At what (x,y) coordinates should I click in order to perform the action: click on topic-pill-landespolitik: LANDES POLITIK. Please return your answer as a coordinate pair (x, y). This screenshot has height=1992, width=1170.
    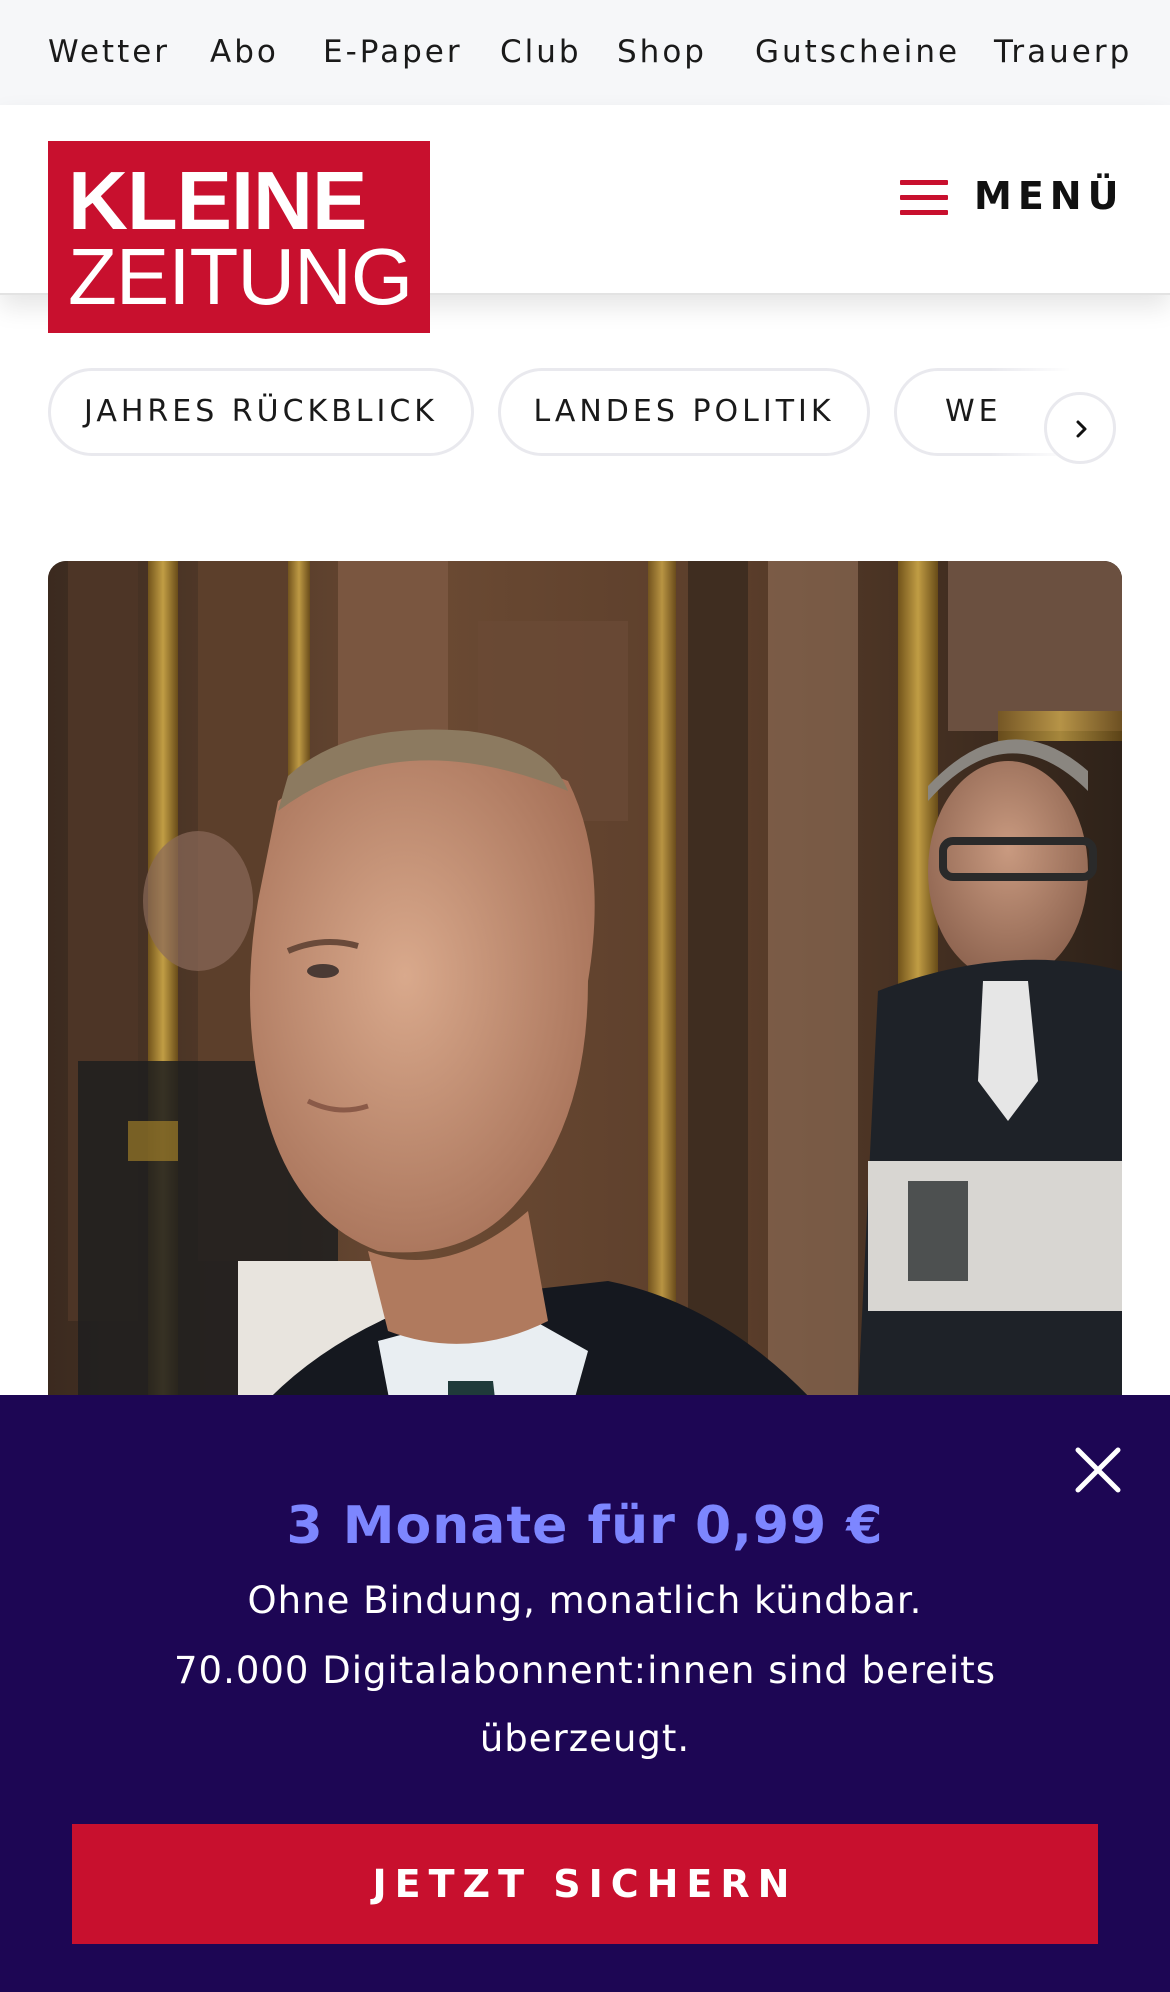
    Looking at the image, I should click on (684, 412).